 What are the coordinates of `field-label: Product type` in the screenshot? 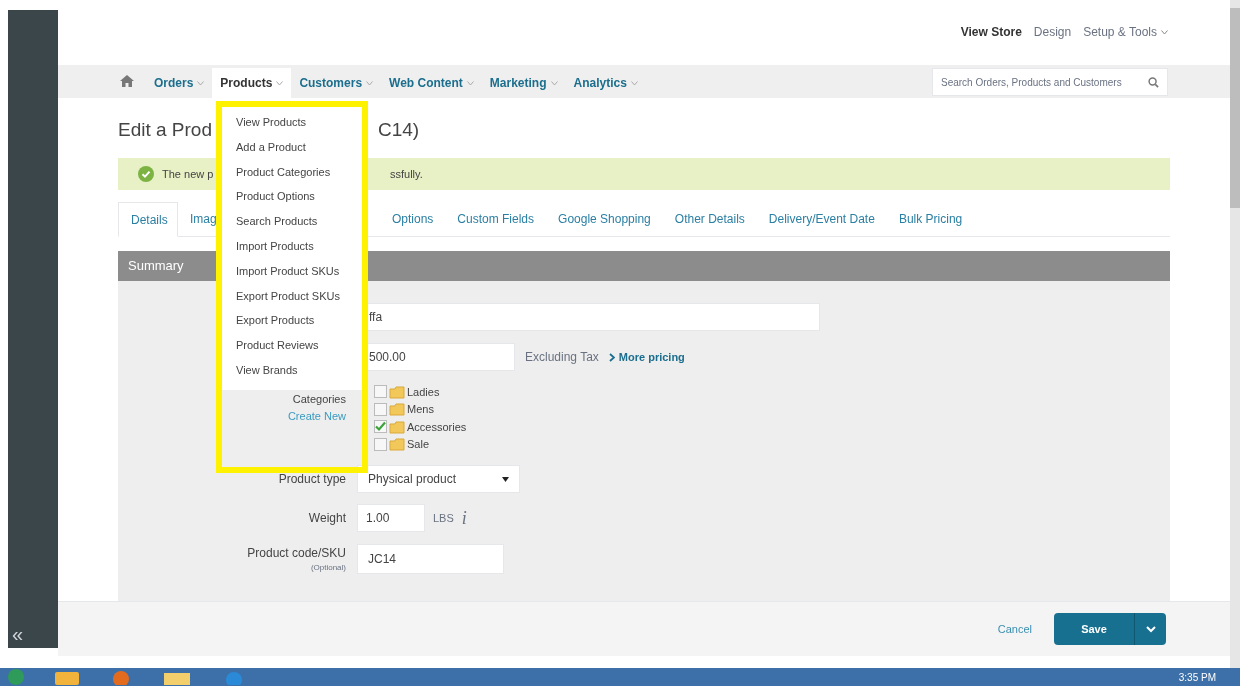 It's located at (311, 480).